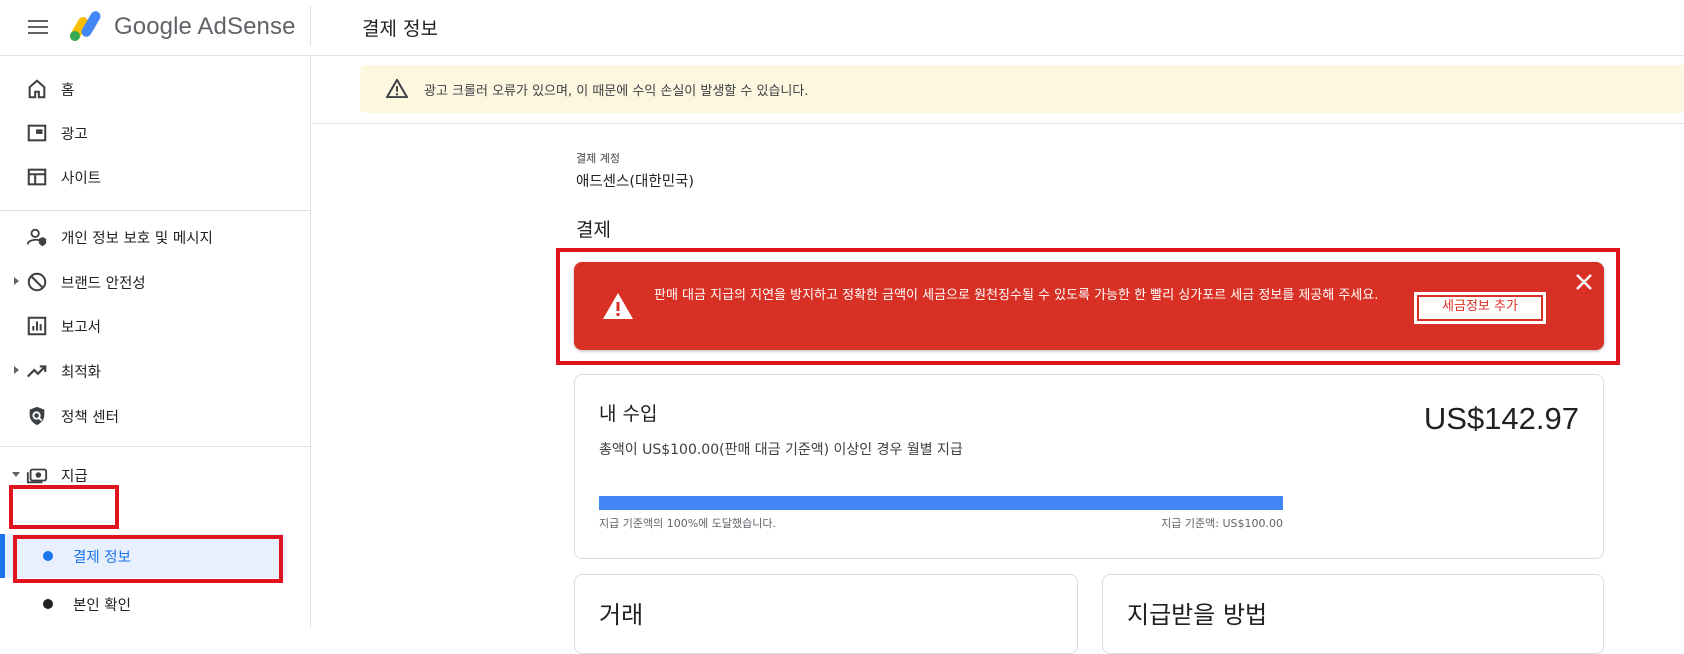 The height and width of the screenshot is (654, 1684). What do you see at coordinates (16, 474) in the screenshot?
I see `collapse-arrow-icon` at bounding box center [16, 474].